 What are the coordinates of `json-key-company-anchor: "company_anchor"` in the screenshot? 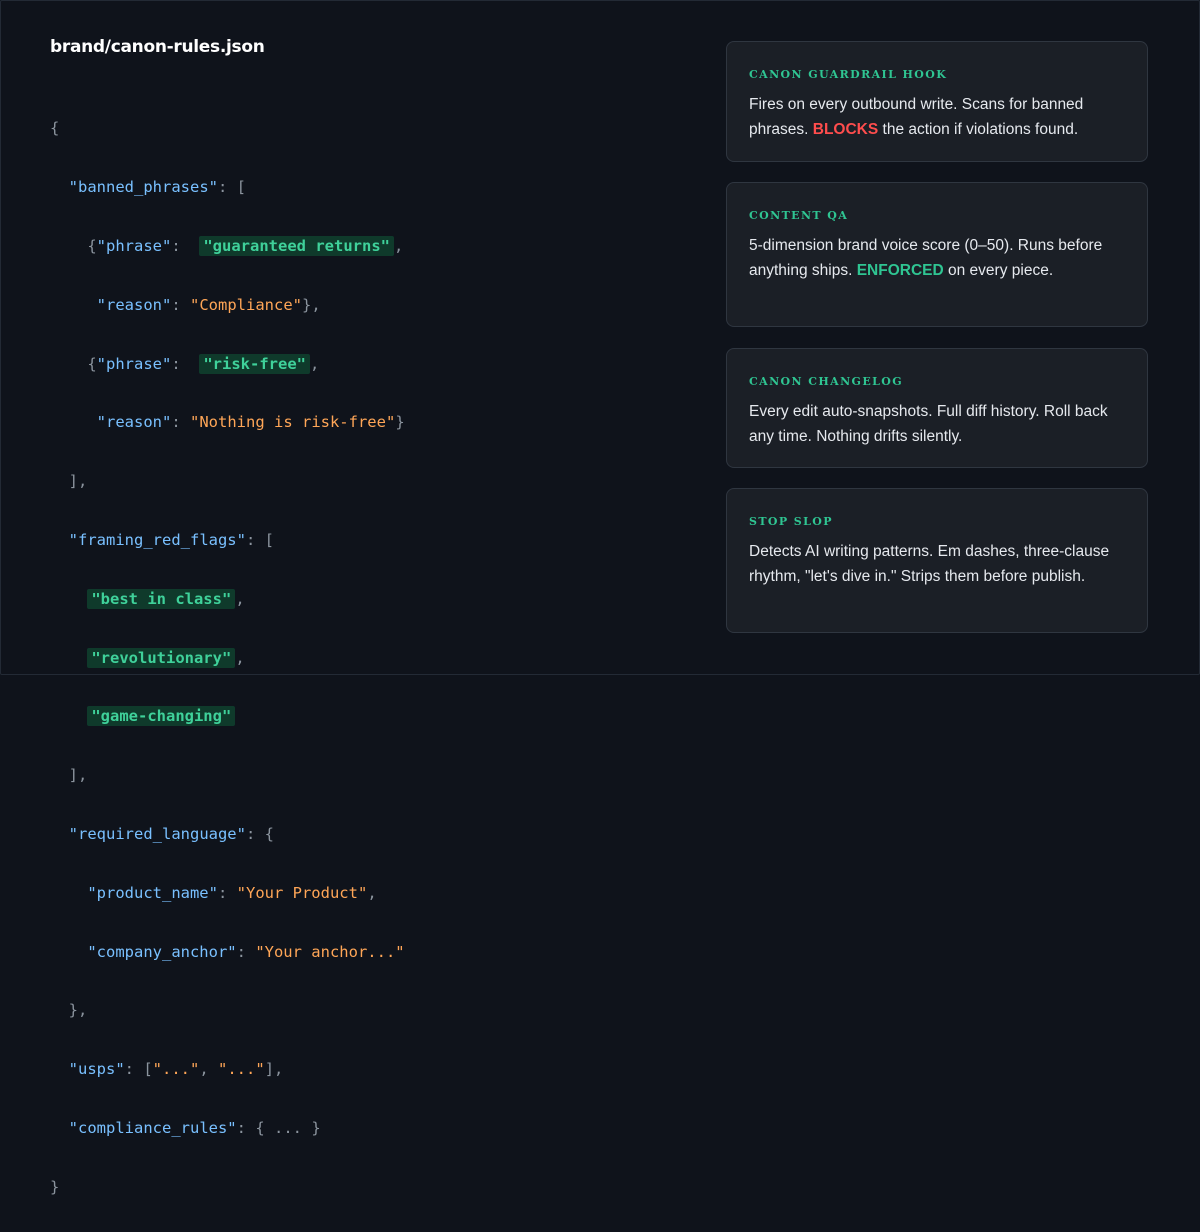 It's located at (162, 951).